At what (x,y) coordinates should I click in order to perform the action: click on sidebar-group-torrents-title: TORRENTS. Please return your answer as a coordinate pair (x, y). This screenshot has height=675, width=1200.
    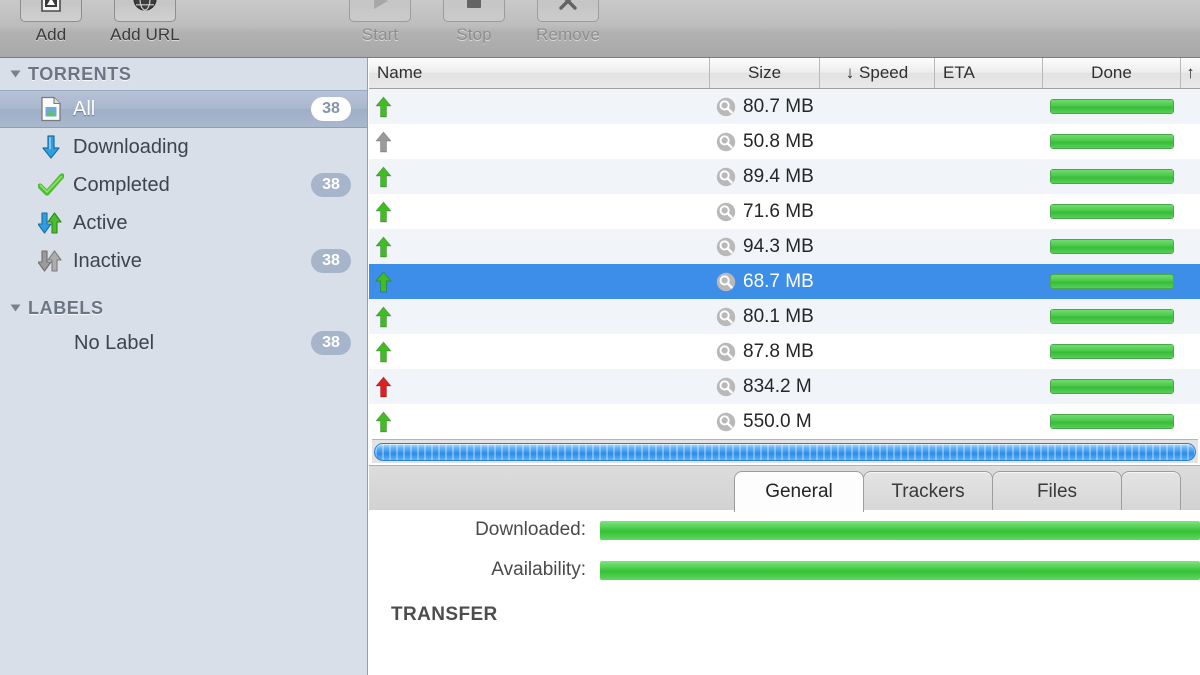
    Looking at the image, I should click on (80, 73).